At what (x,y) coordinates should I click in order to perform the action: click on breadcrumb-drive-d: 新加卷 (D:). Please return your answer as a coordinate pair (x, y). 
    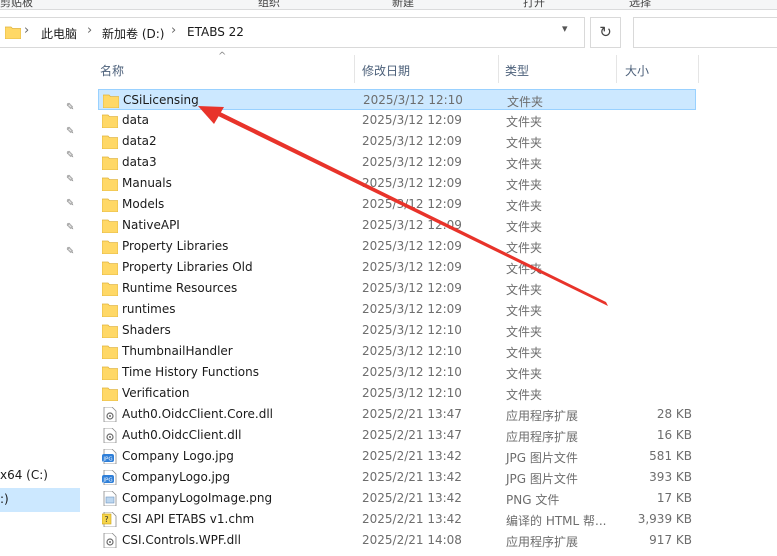
    Looking at the image, I should click on (133, 33).